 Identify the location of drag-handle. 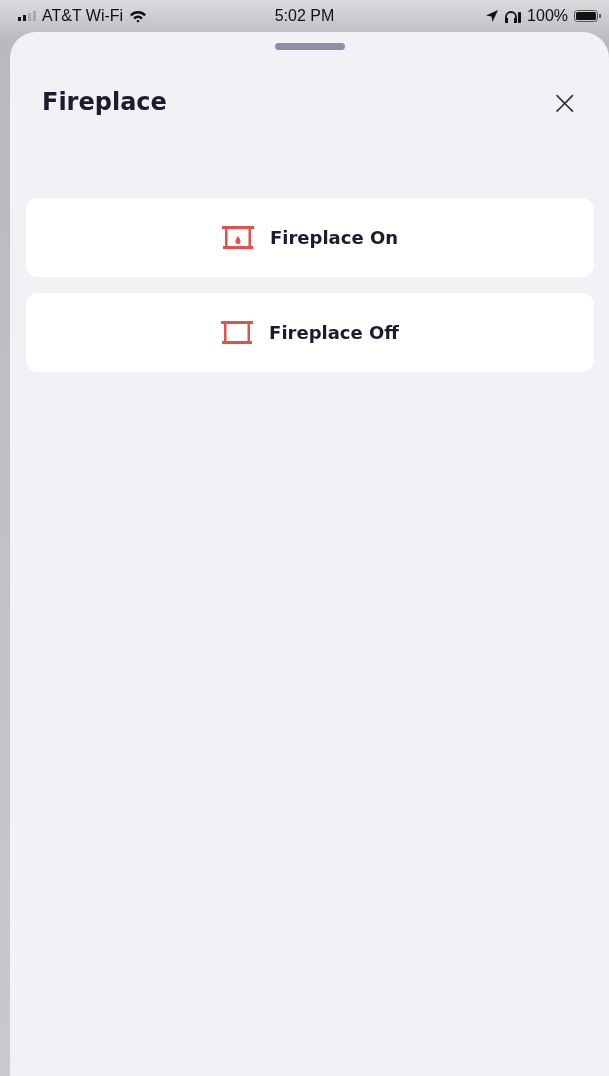
(309, 46).